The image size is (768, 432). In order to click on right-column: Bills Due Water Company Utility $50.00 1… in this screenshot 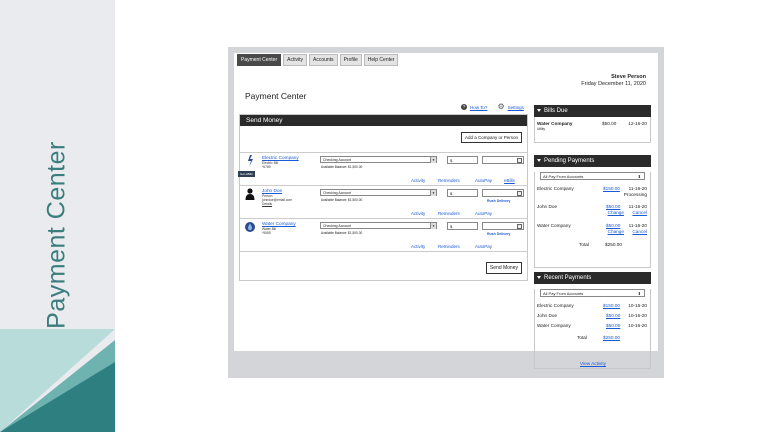, I will do `click(592, 237)`.